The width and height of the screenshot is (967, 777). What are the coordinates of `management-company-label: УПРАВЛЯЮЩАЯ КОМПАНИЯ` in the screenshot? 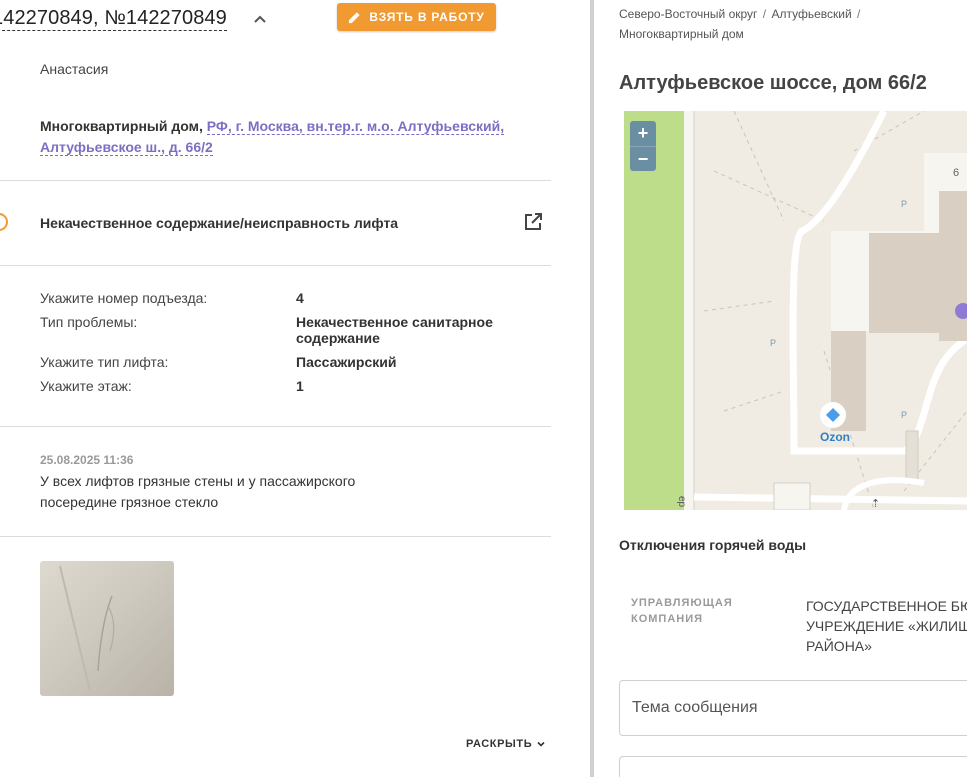 It's located at (686, 611).